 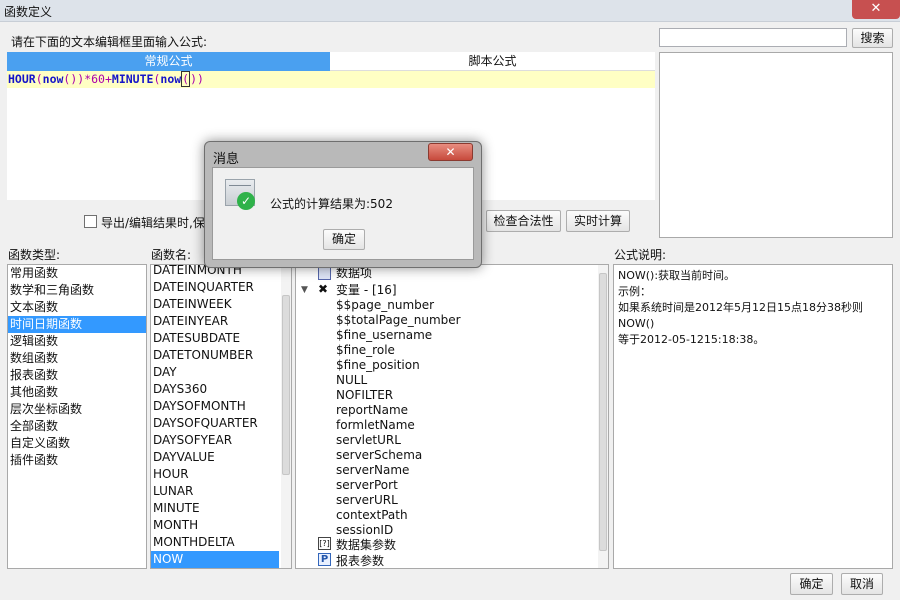 I want to click on function-type-item: 层次坐标函数, so click(x=77, y=409).